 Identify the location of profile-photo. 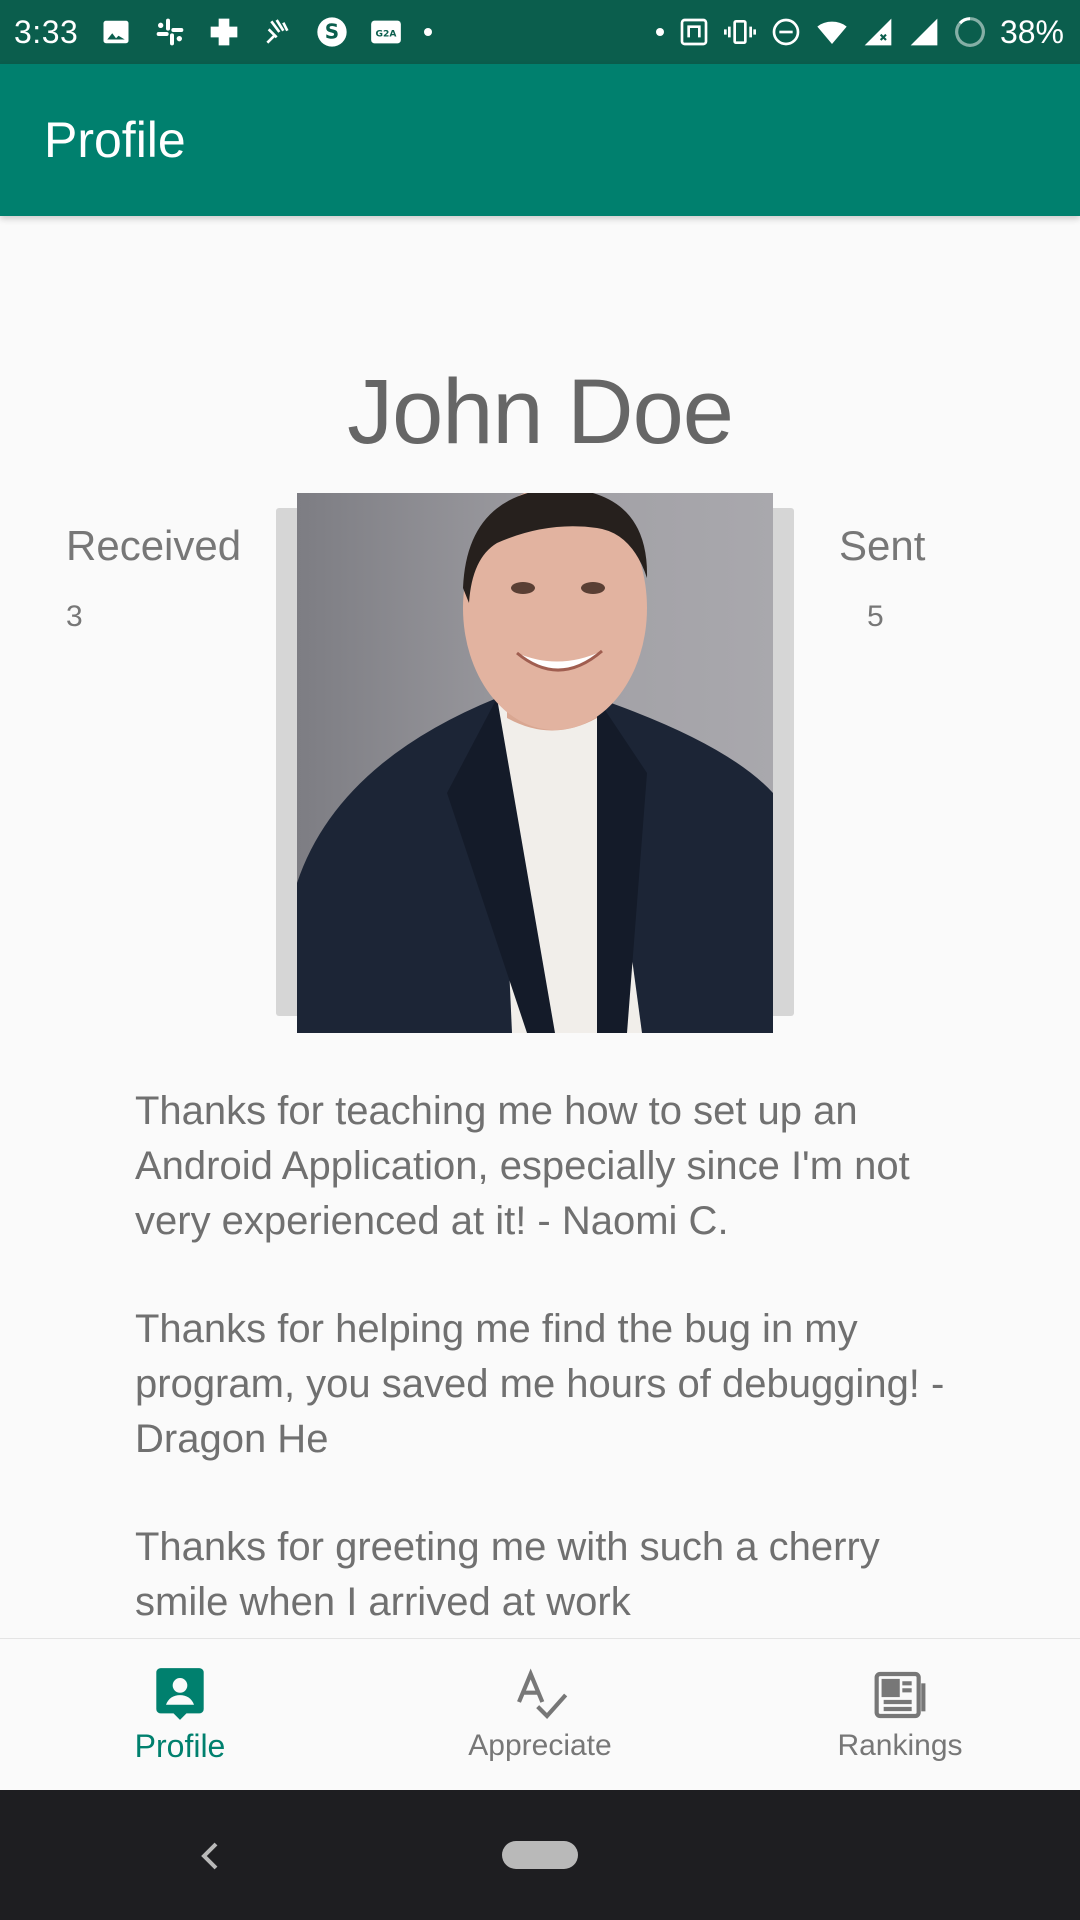
(535, 763).